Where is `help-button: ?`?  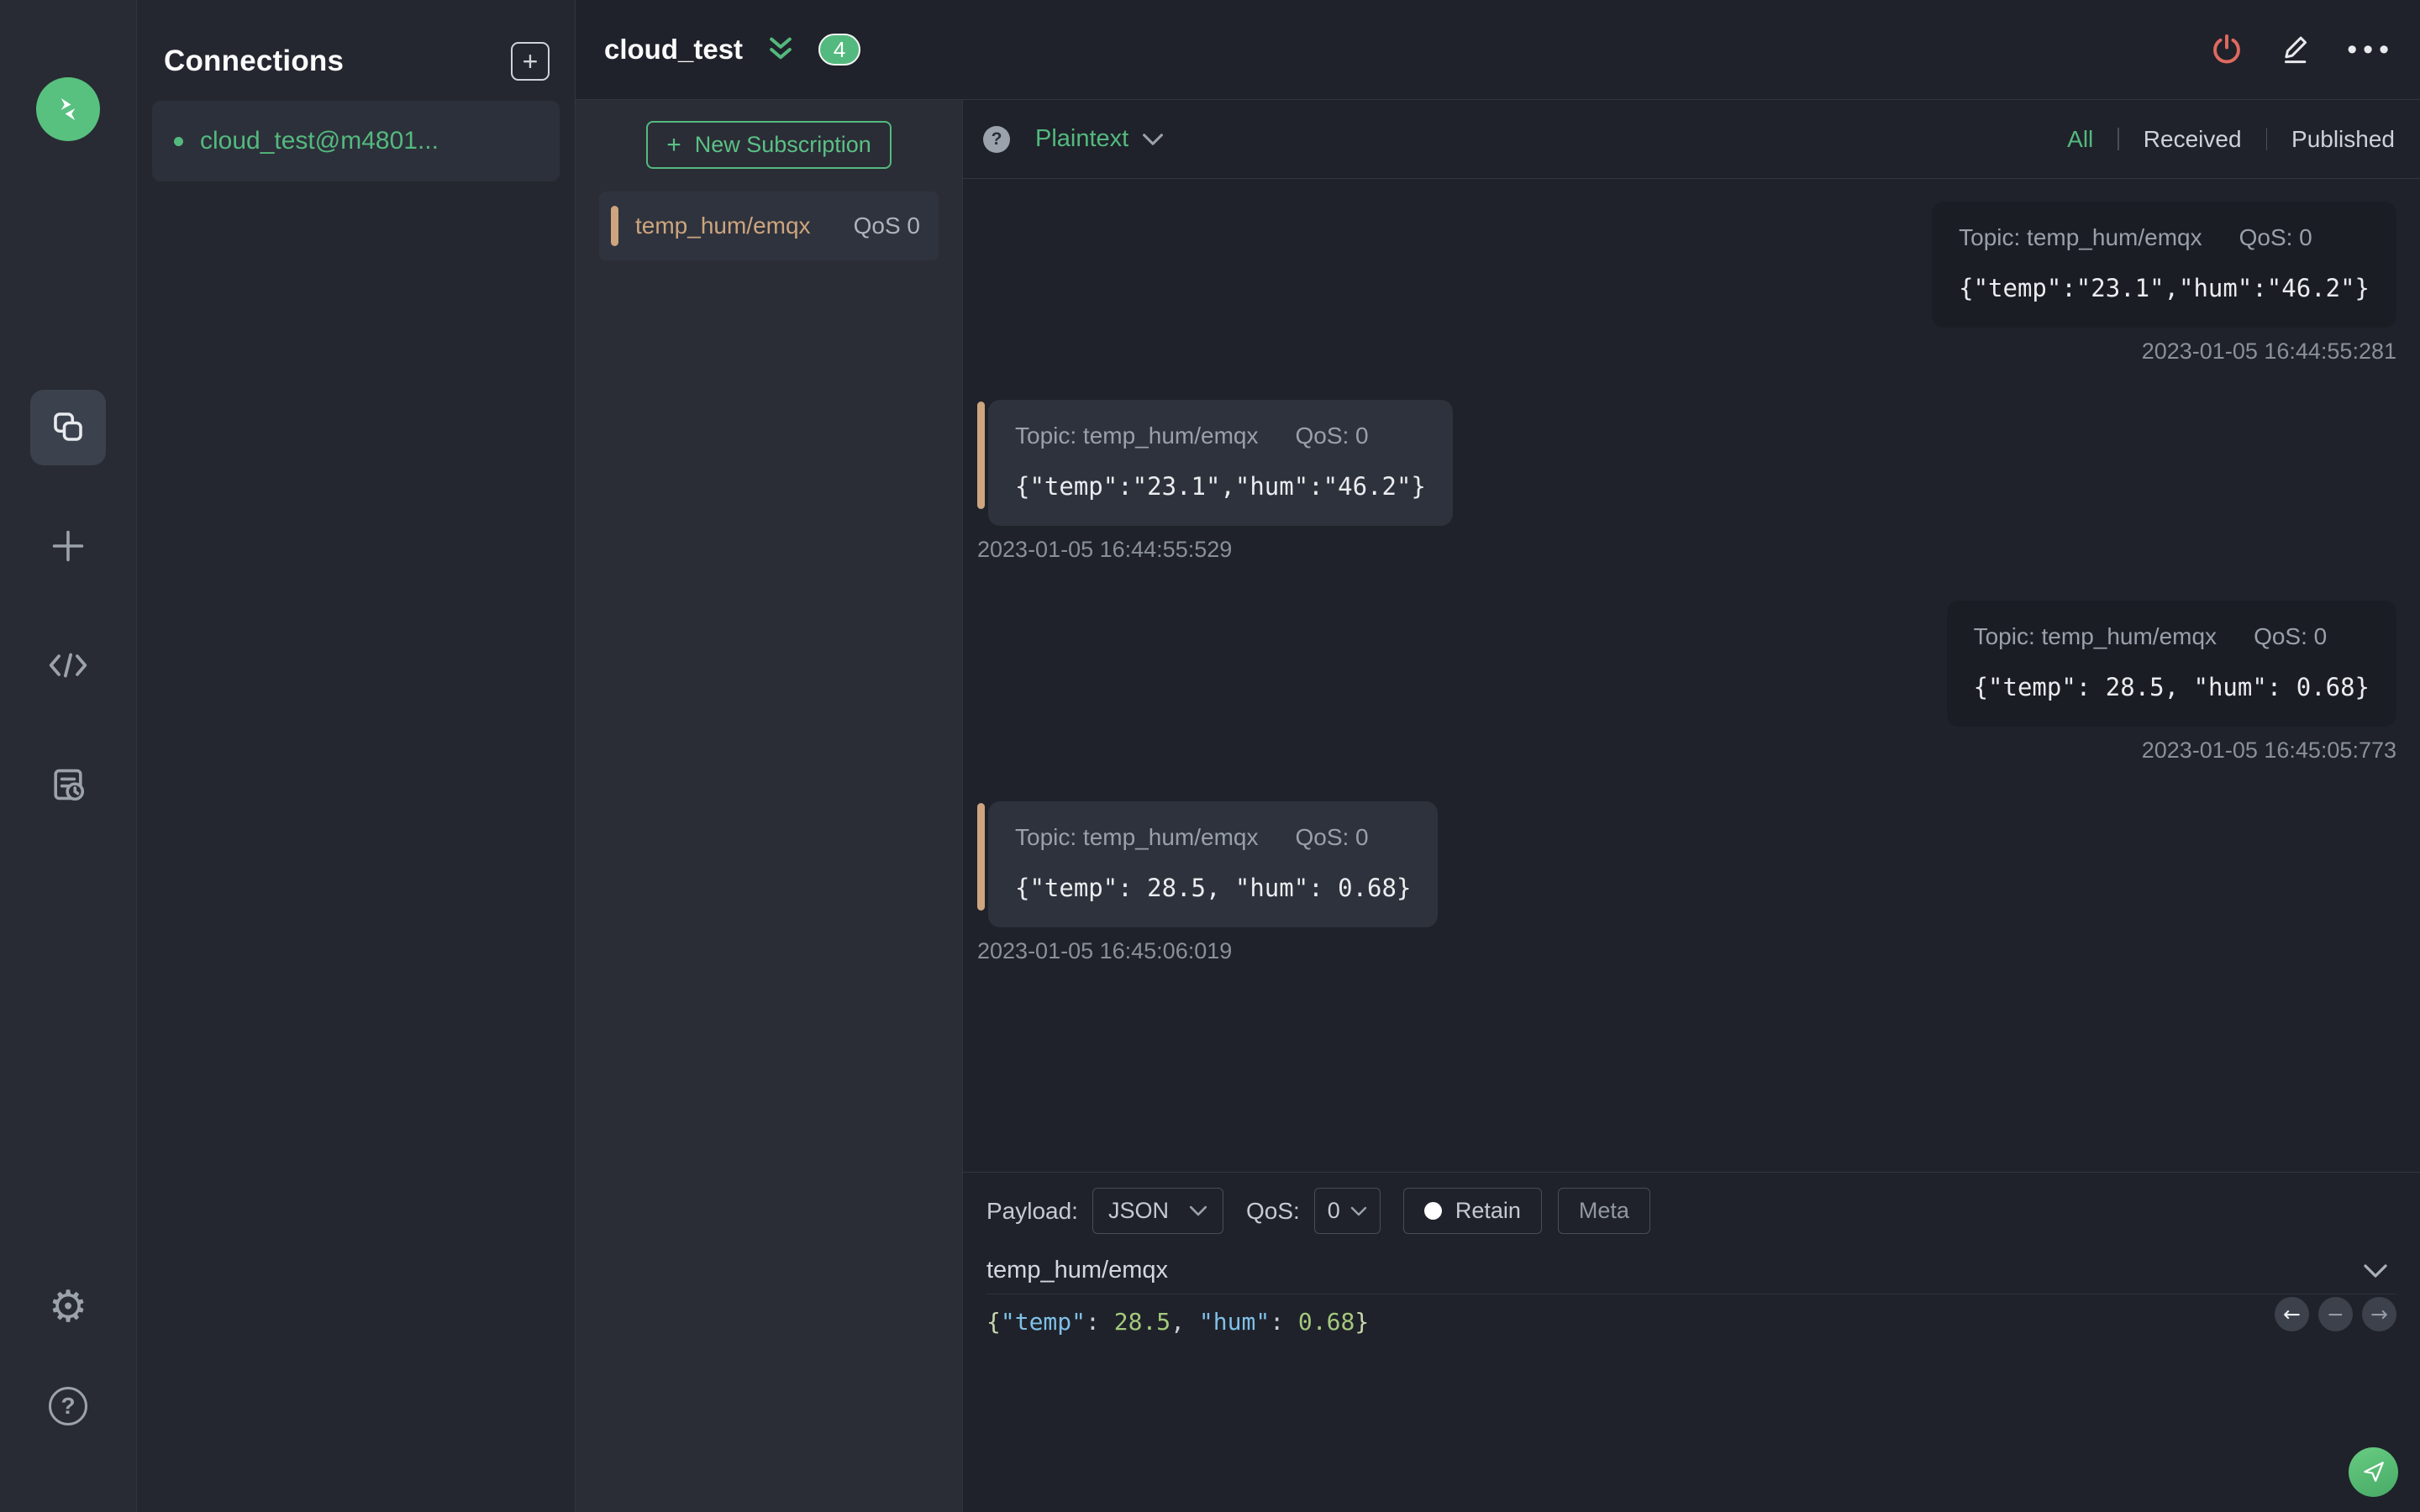 help-button: ? is located at coordinates (68, 1406).